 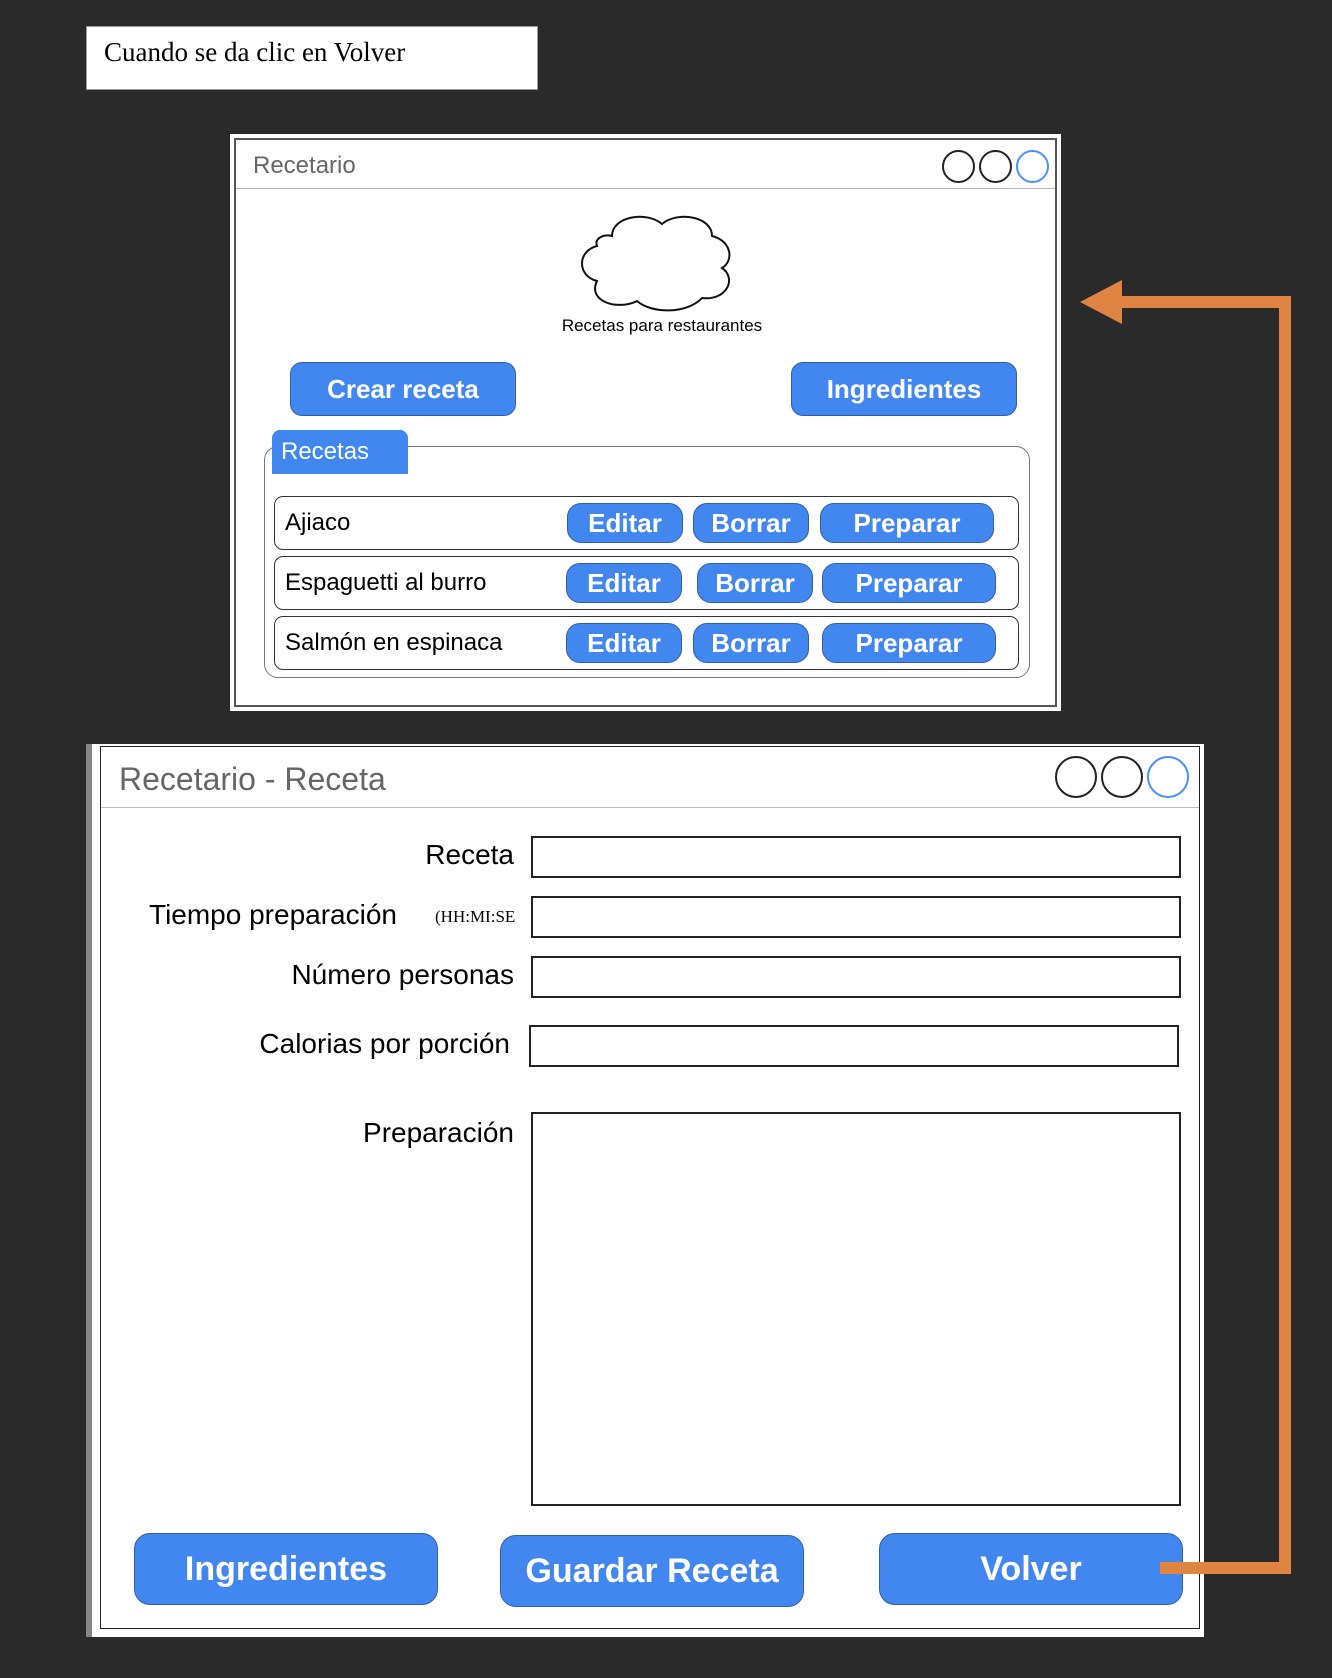 What do you see at coordinates (384, 1043) in the screenshot?
I see `calories-label: Calorias por porción` at bounding box center [384, 1043].